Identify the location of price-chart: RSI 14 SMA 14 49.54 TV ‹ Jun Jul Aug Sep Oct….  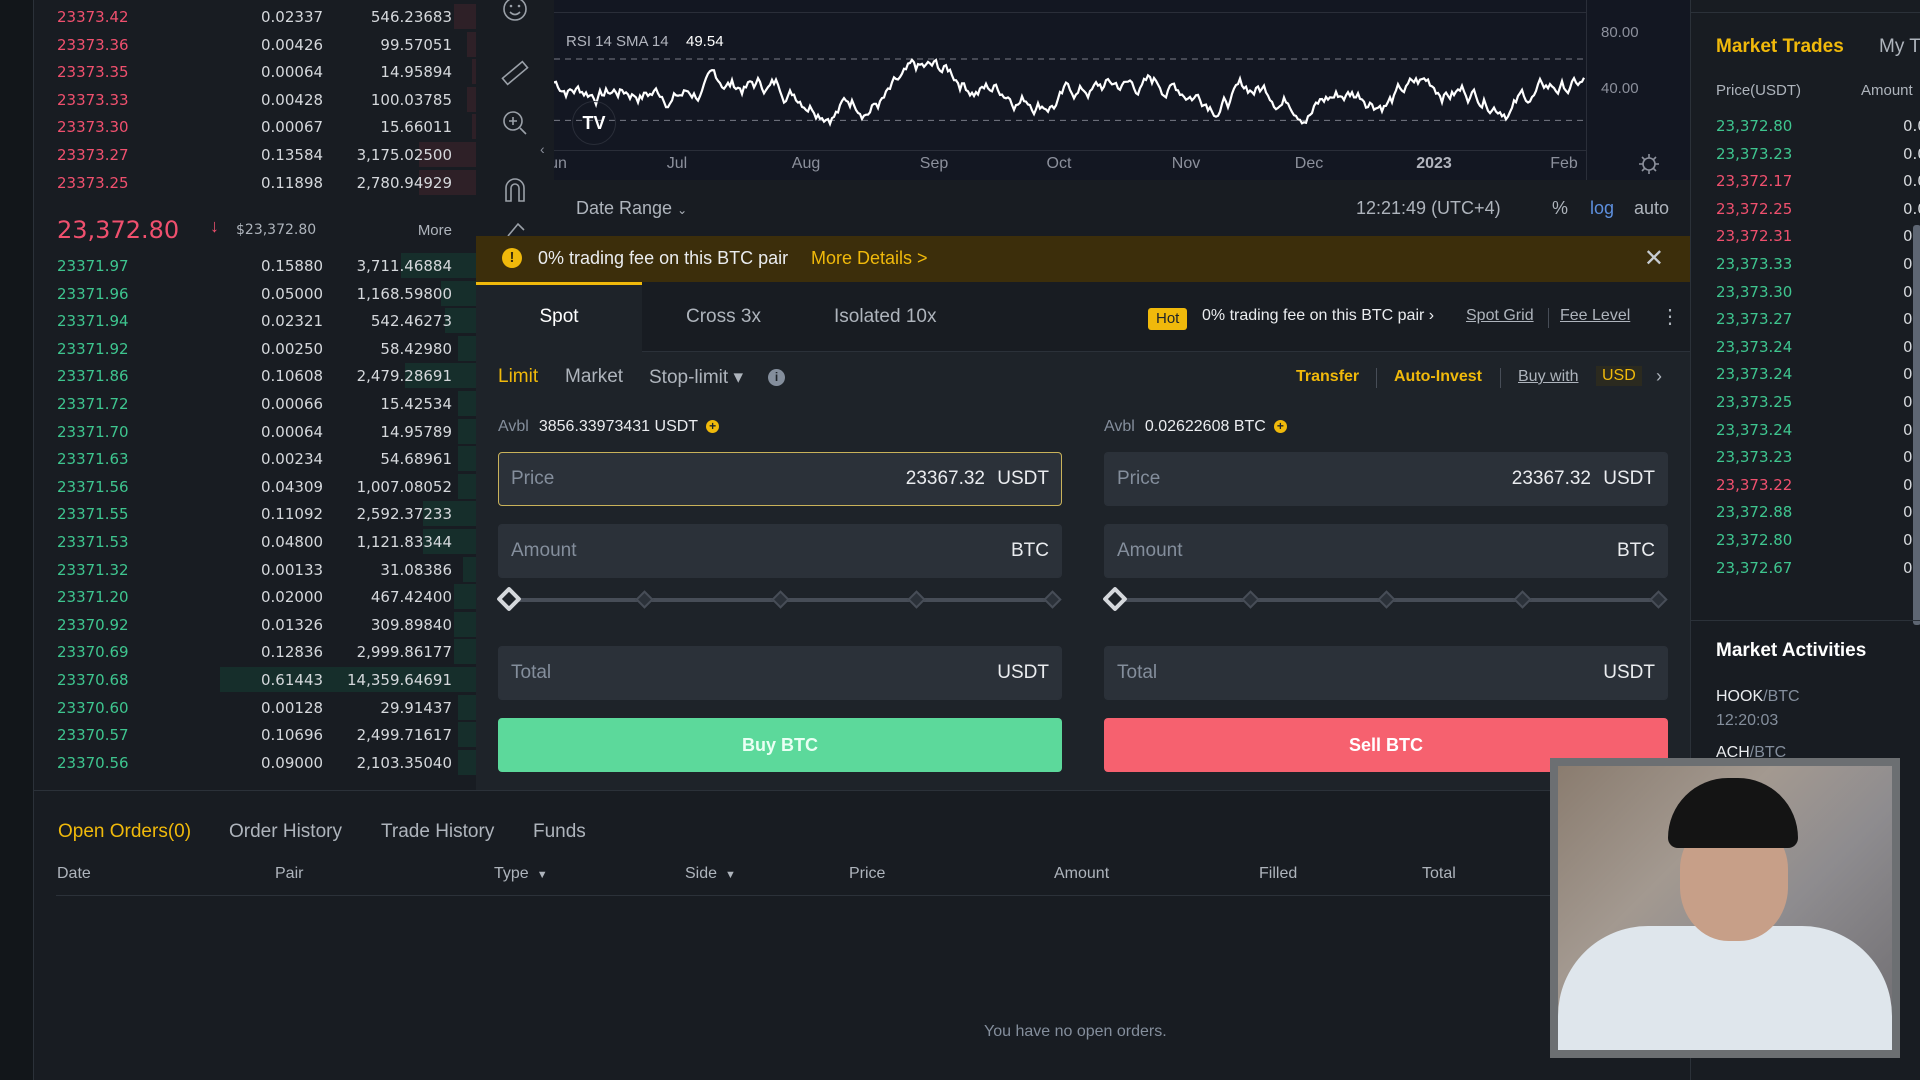
(1115, 90).